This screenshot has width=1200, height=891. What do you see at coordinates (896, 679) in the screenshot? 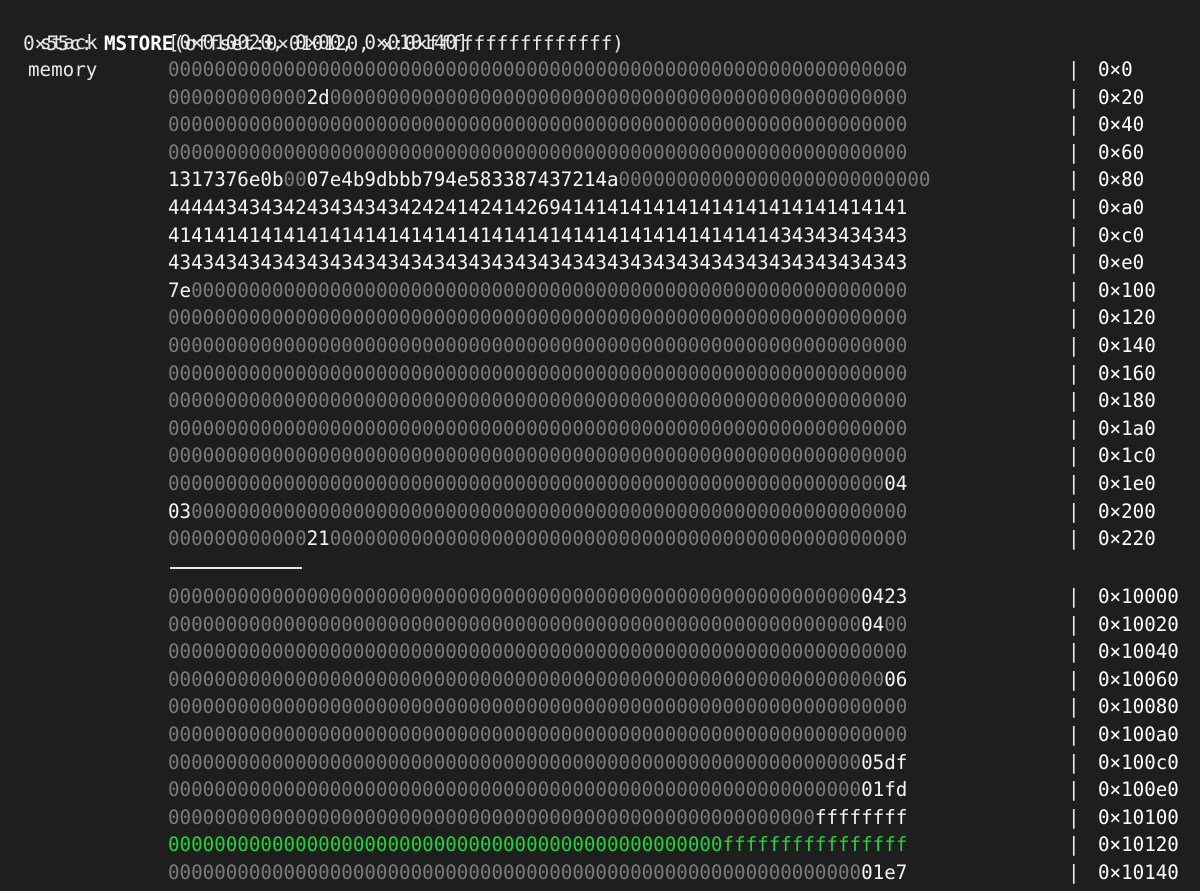
I see `memory-hex-segment: 06` at bounding box center [896, 679].